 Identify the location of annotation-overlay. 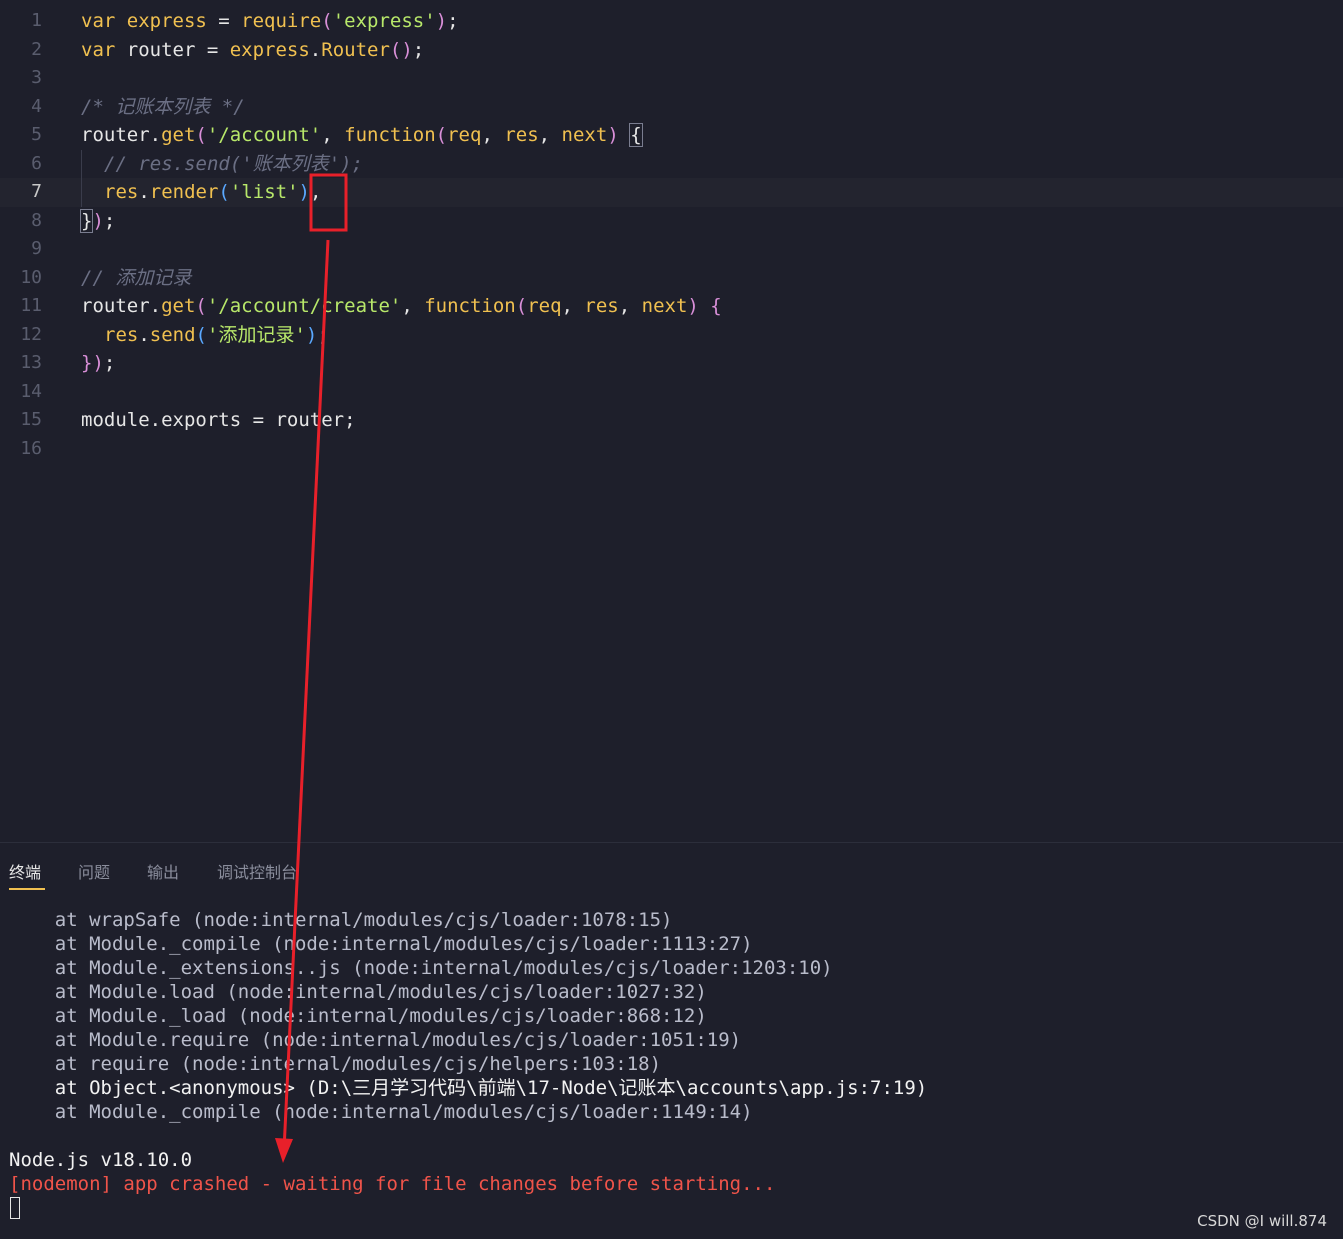
(311, 668).